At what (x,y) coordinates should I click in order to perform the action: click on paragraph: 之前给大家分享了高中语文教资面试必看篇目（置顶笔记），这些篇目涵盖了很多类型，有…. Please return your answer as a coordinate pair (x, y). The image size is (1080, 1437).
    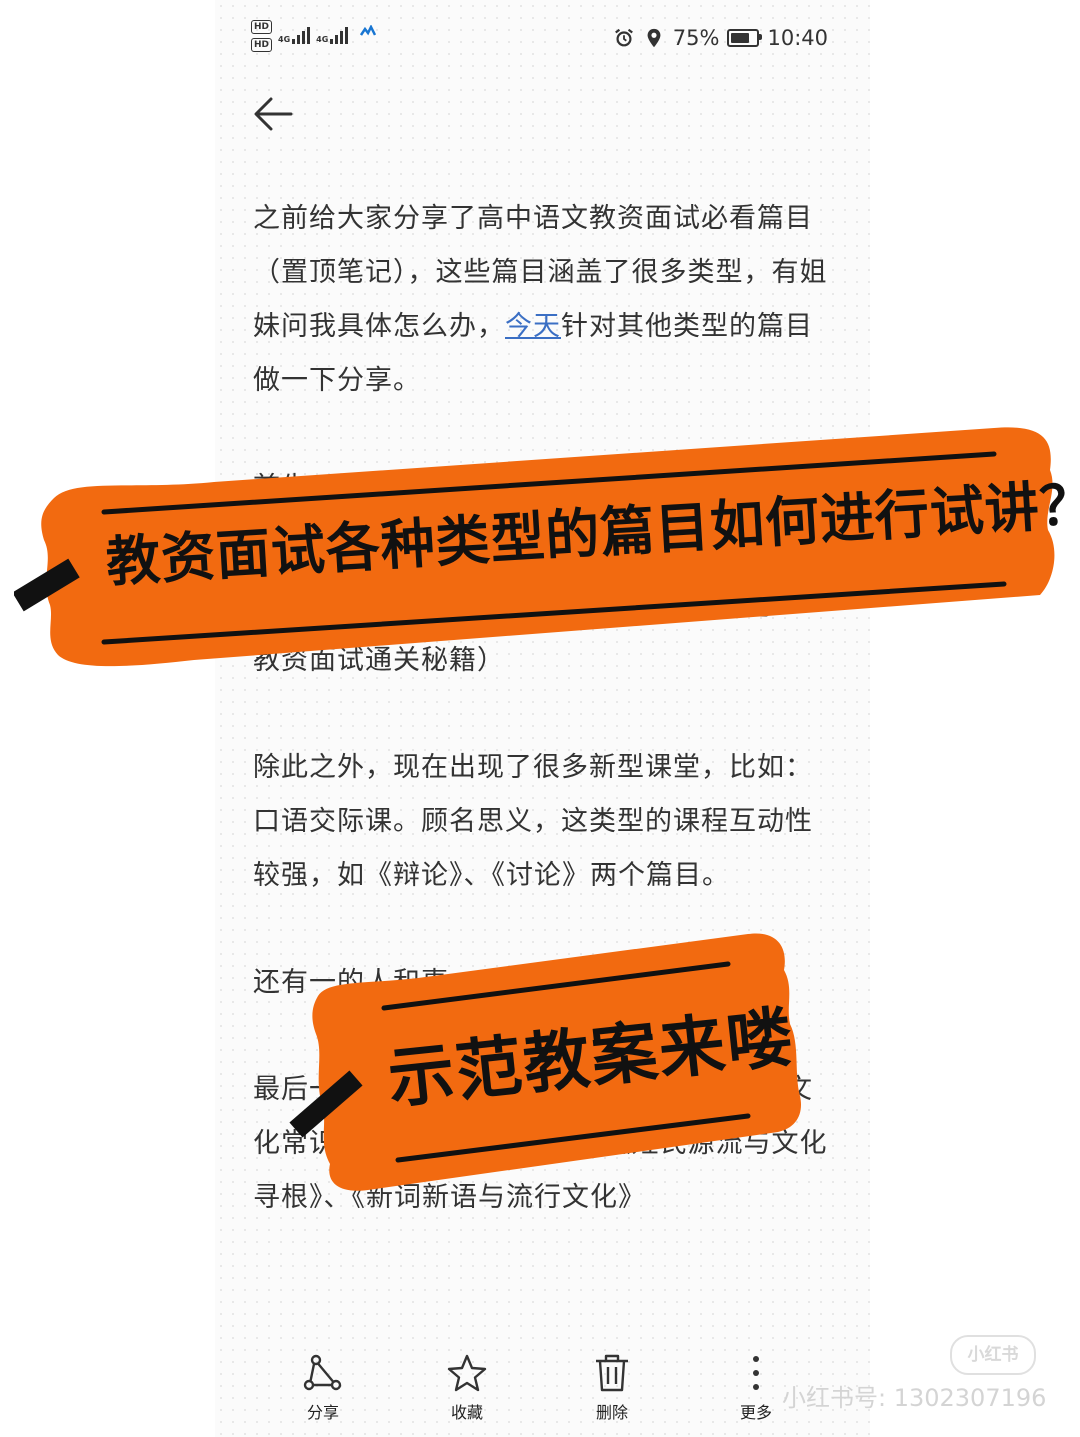
    Looking at the image, I should click on (543, 300).